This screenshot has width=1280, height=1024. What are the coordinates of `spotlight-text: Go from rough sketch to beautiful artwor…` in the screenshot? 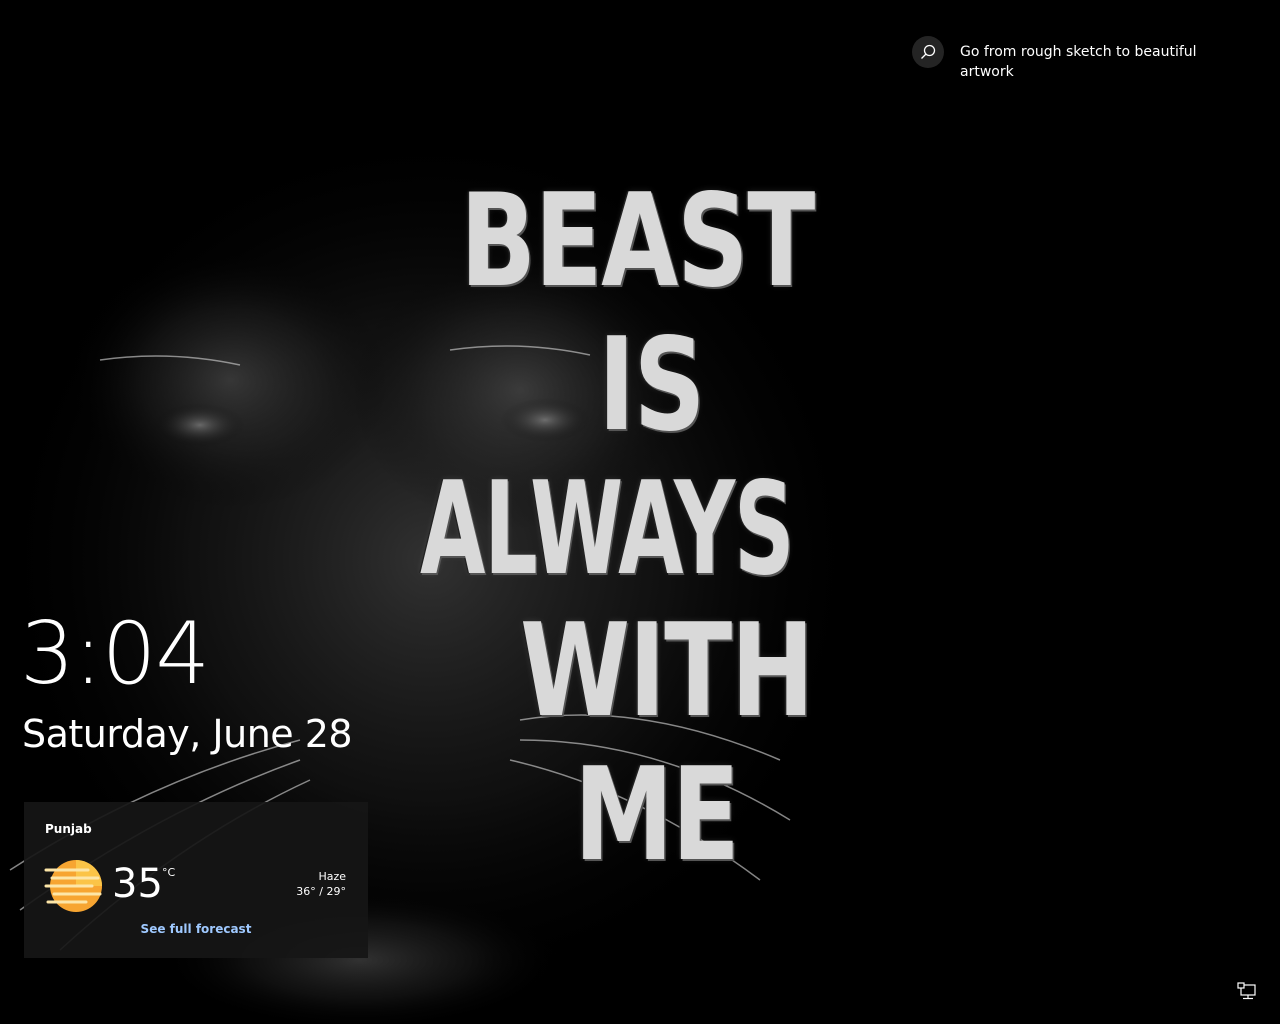 It's located at (1085, 59).